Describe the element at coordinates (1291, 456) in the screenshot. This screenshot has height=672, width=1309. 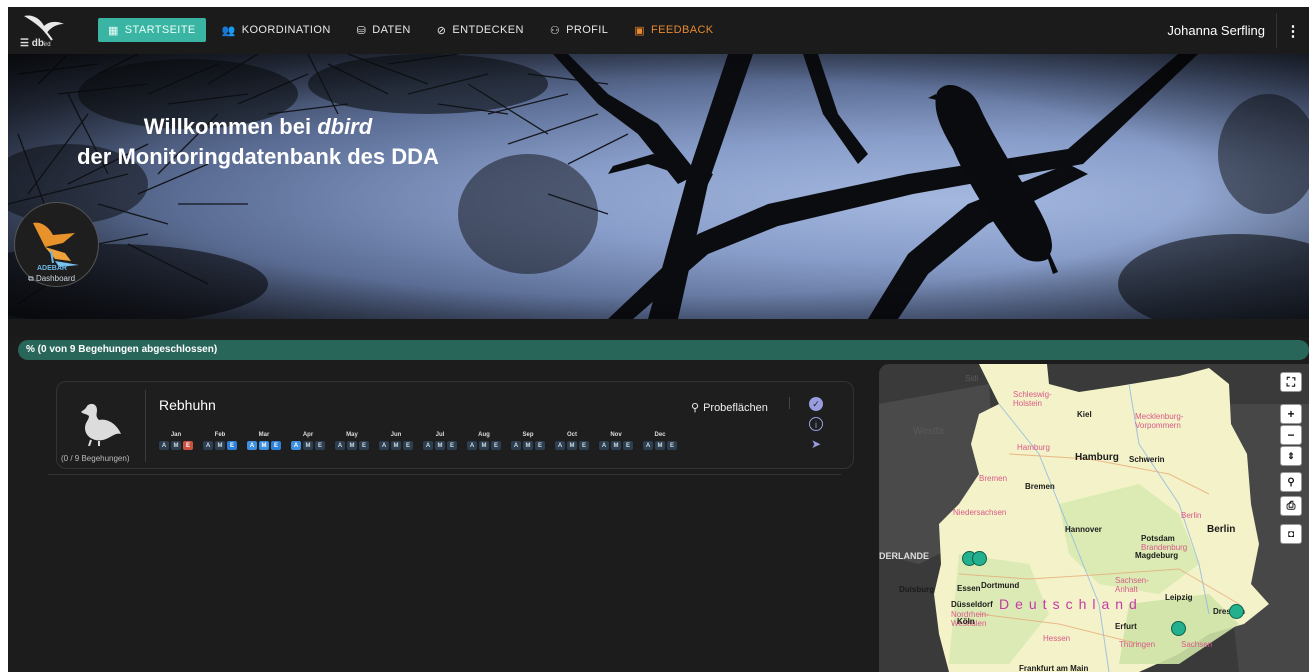
I see `north-arrow-button: ⇕` at that location.